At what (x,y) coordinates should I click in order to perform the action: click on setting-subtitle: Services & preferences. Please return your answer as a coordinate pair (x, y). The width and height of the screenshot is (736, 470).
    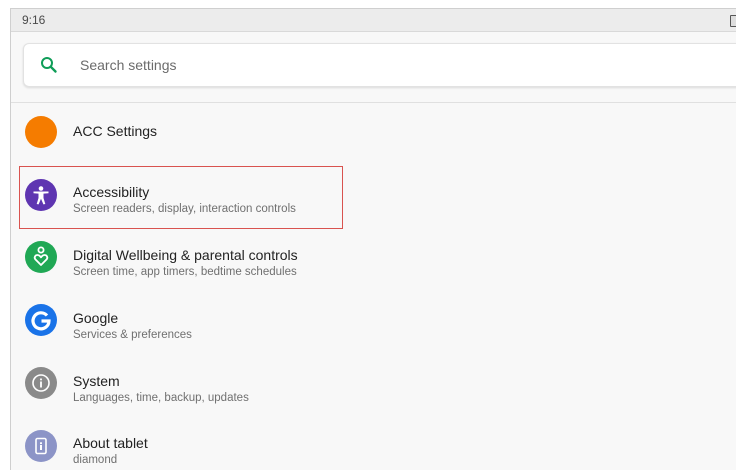
    Looking at the image, I should click on (132, 335).